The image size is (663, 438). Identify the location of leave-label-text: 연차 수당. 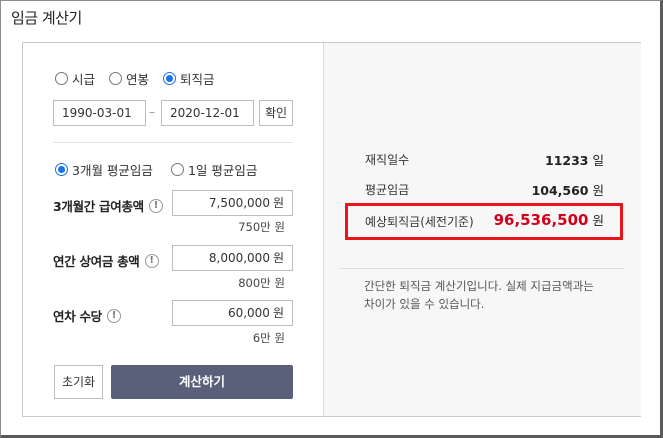
(77, 316).